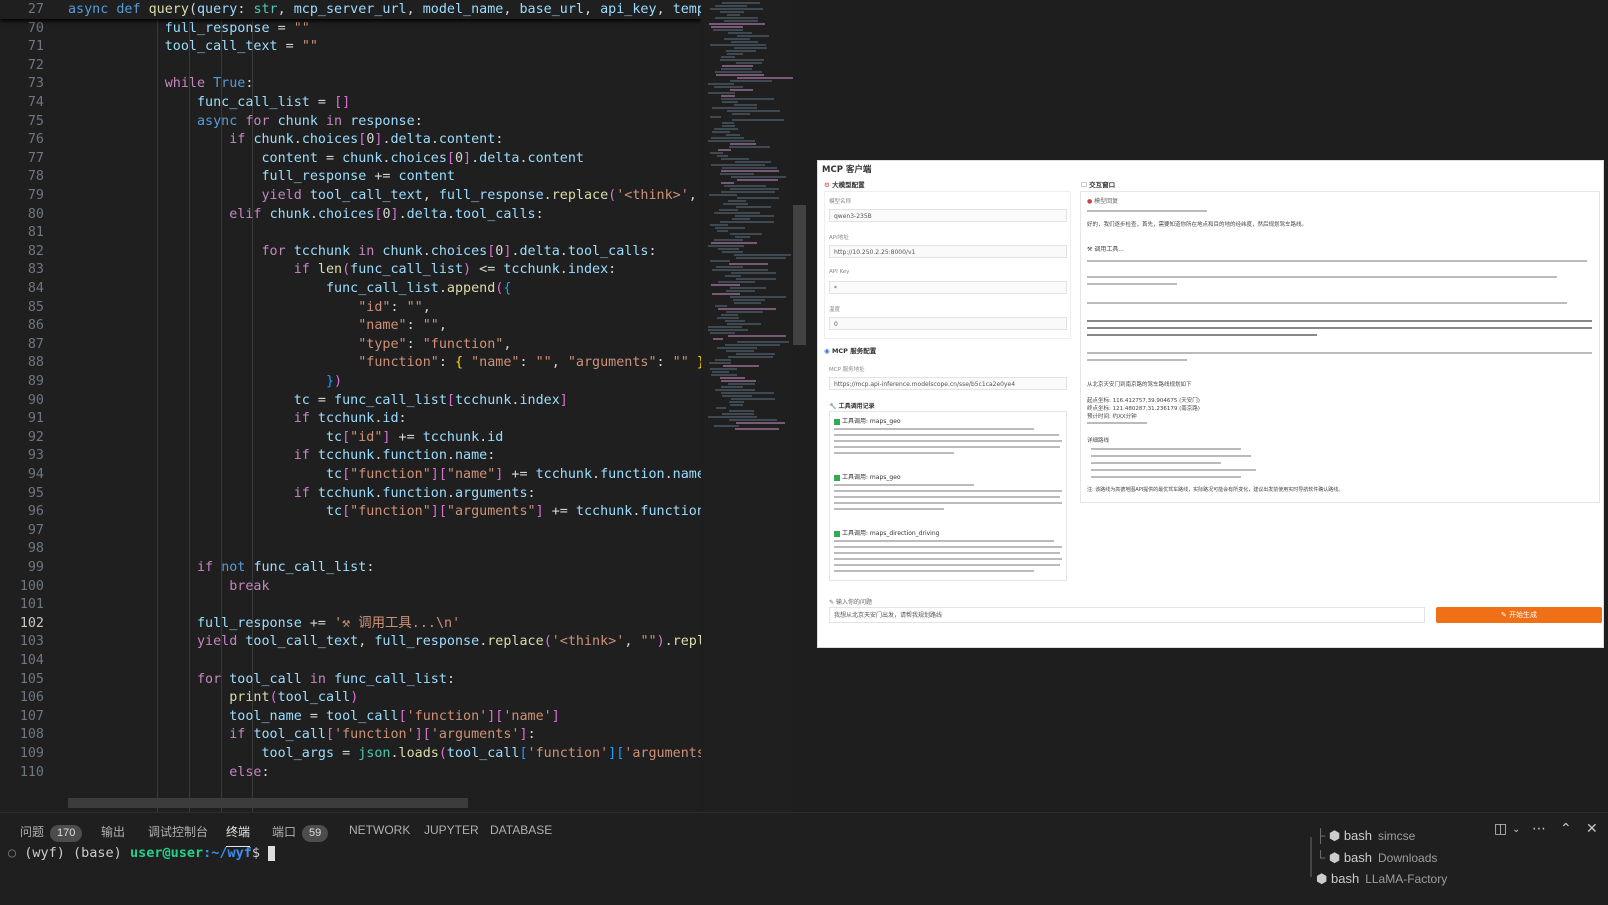 The image size is (1608, 905). Describe the element at coordinates (350, 772) in the screenshot. I see `code-line: 110 else:` at that location.